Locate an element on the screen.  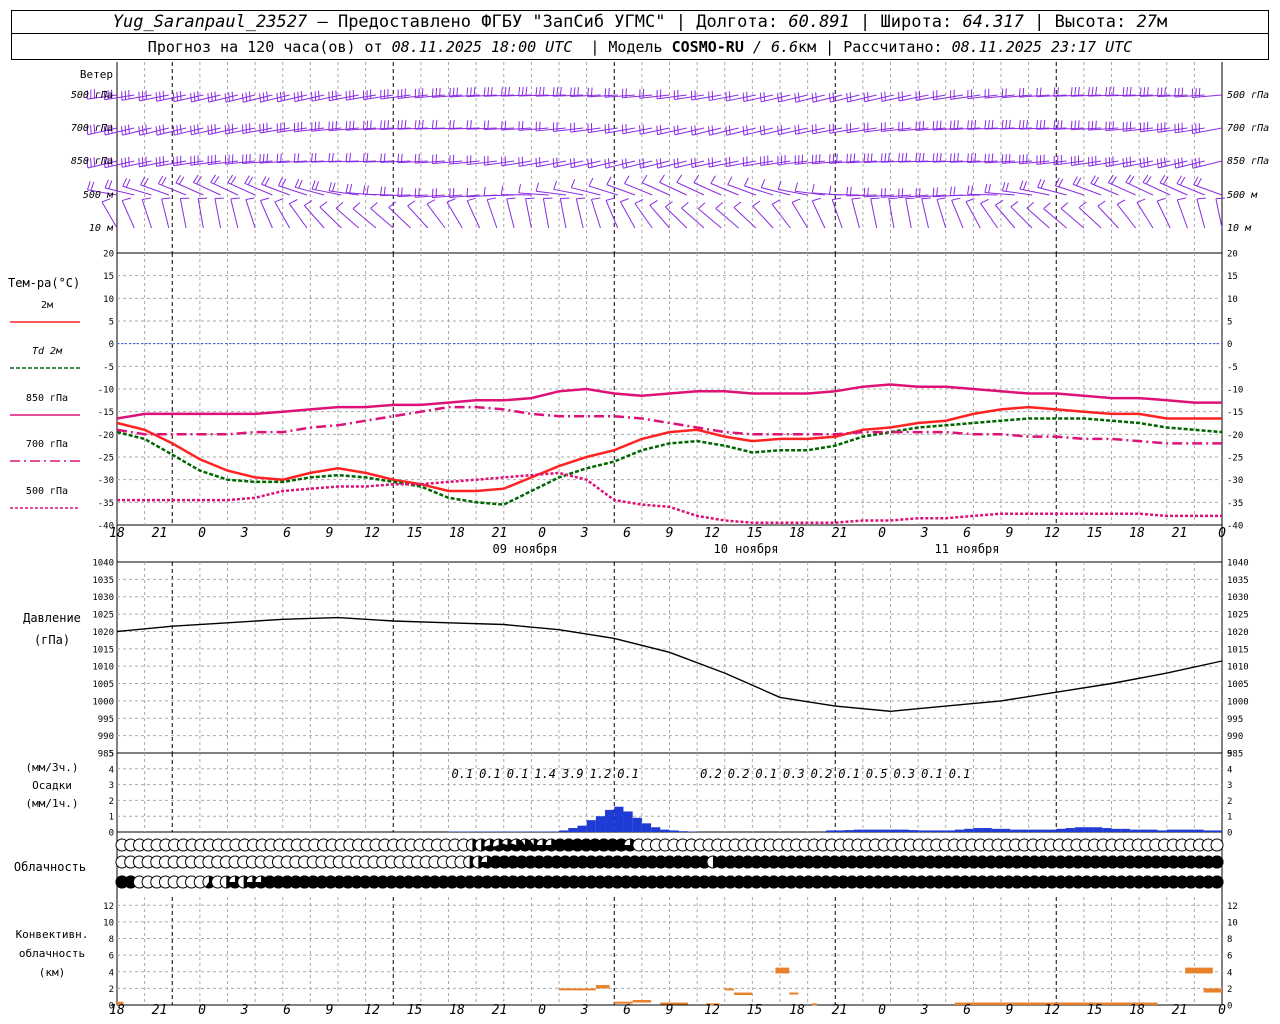
temperature-tick-right: -40 is located at coordinates (1235, 527).